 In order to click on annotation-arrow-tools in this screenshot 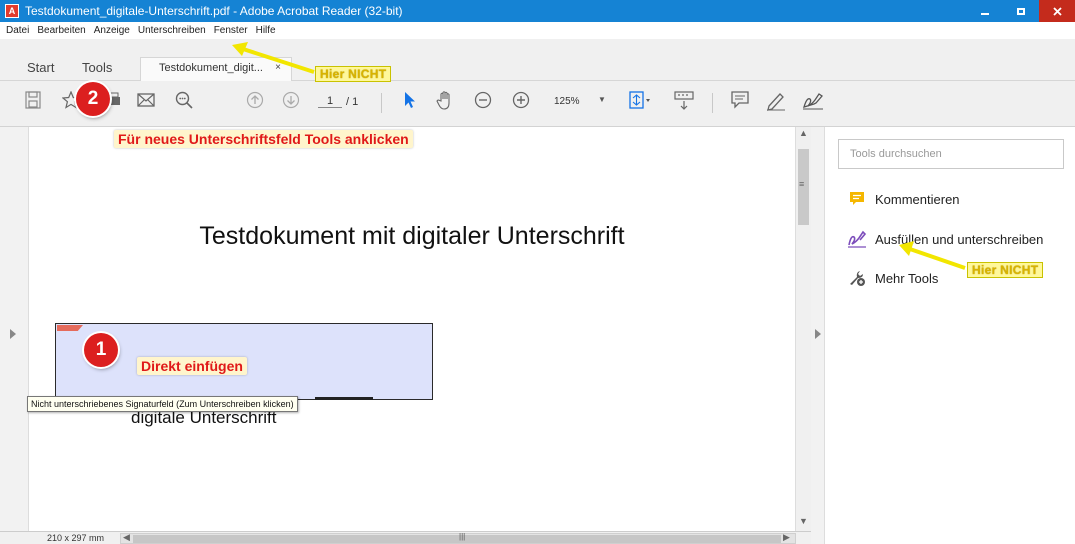, I will do `click(932, 255)`.